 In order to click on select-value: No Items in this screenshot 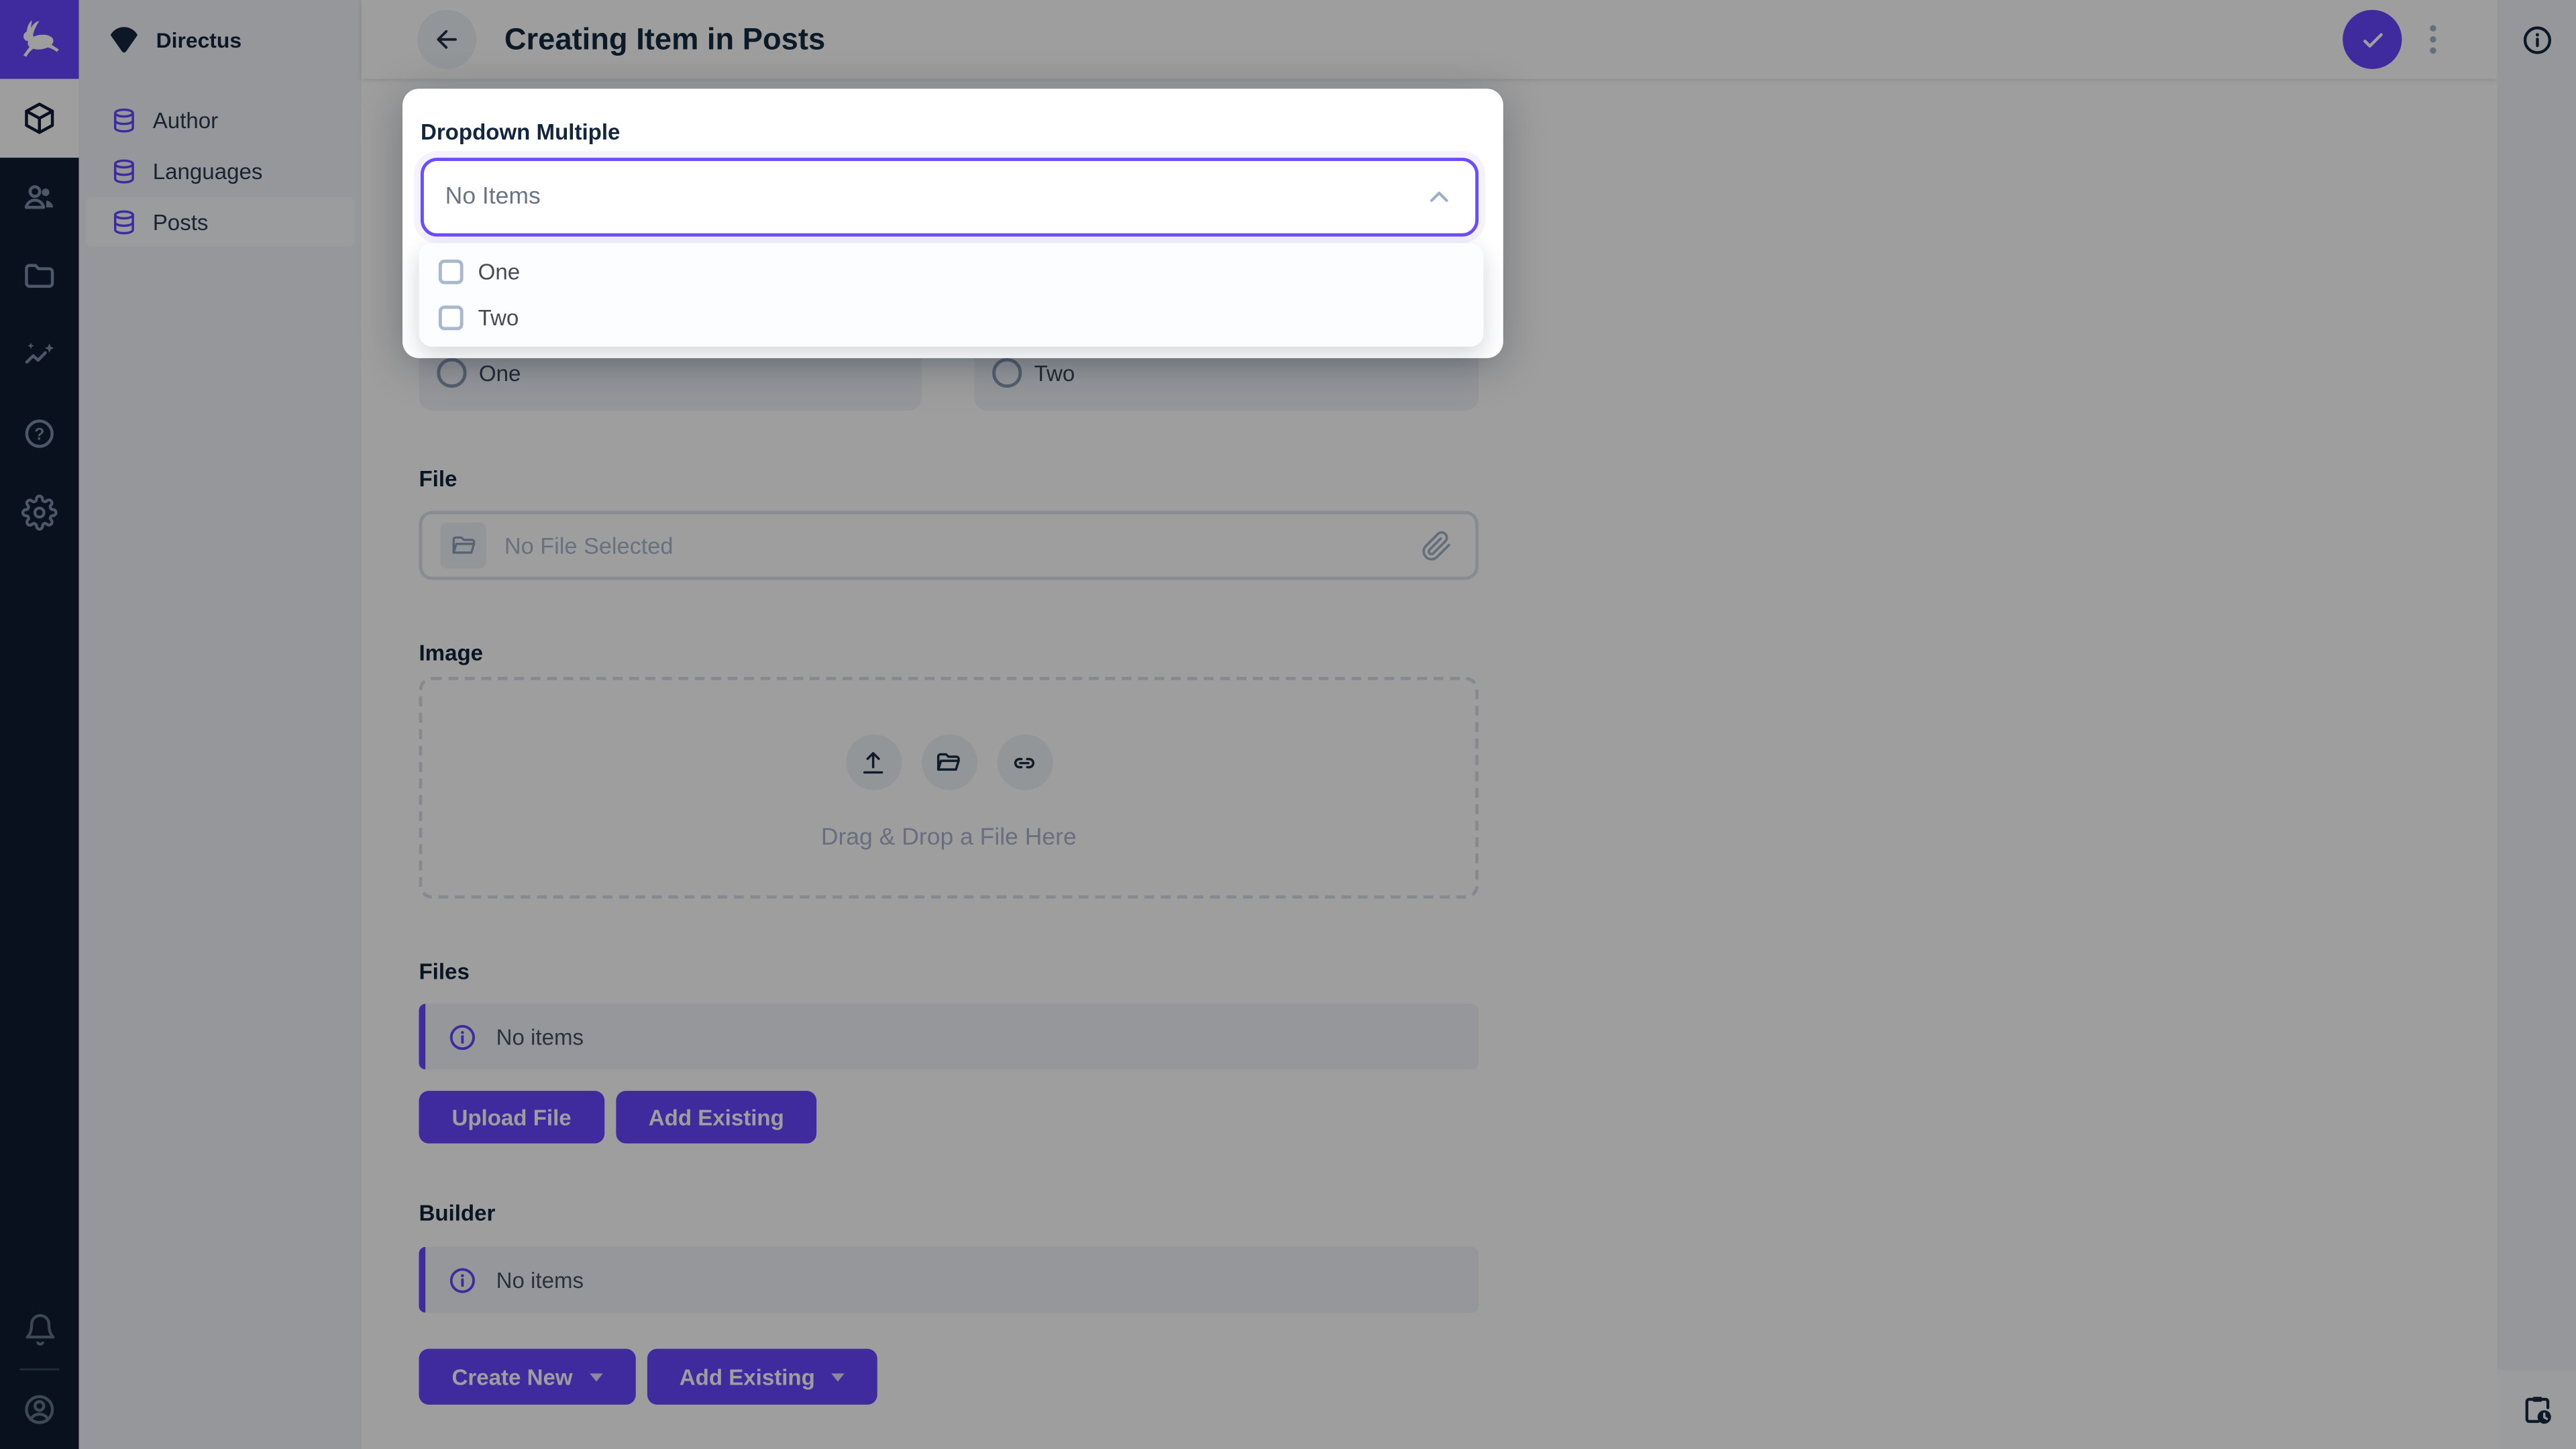, I will do `click(493, 197)`.